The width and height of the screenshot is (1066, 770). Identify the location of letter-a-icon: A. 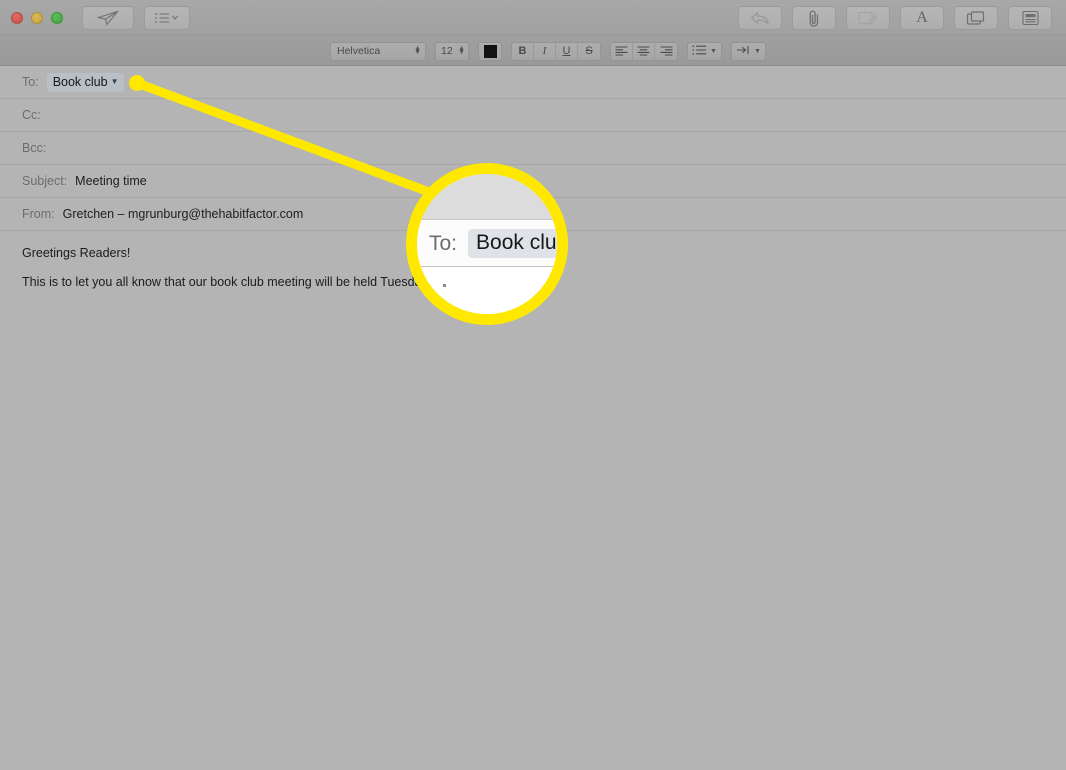
(922, 17).